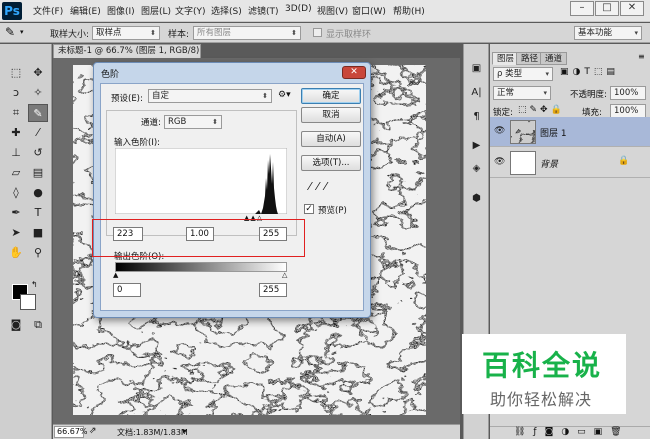 This screenshot has width=650, height=439. Describe the element at coordinates (369, 10) in the screenshot. I see `menu-window: 窗口(W)` at that location.